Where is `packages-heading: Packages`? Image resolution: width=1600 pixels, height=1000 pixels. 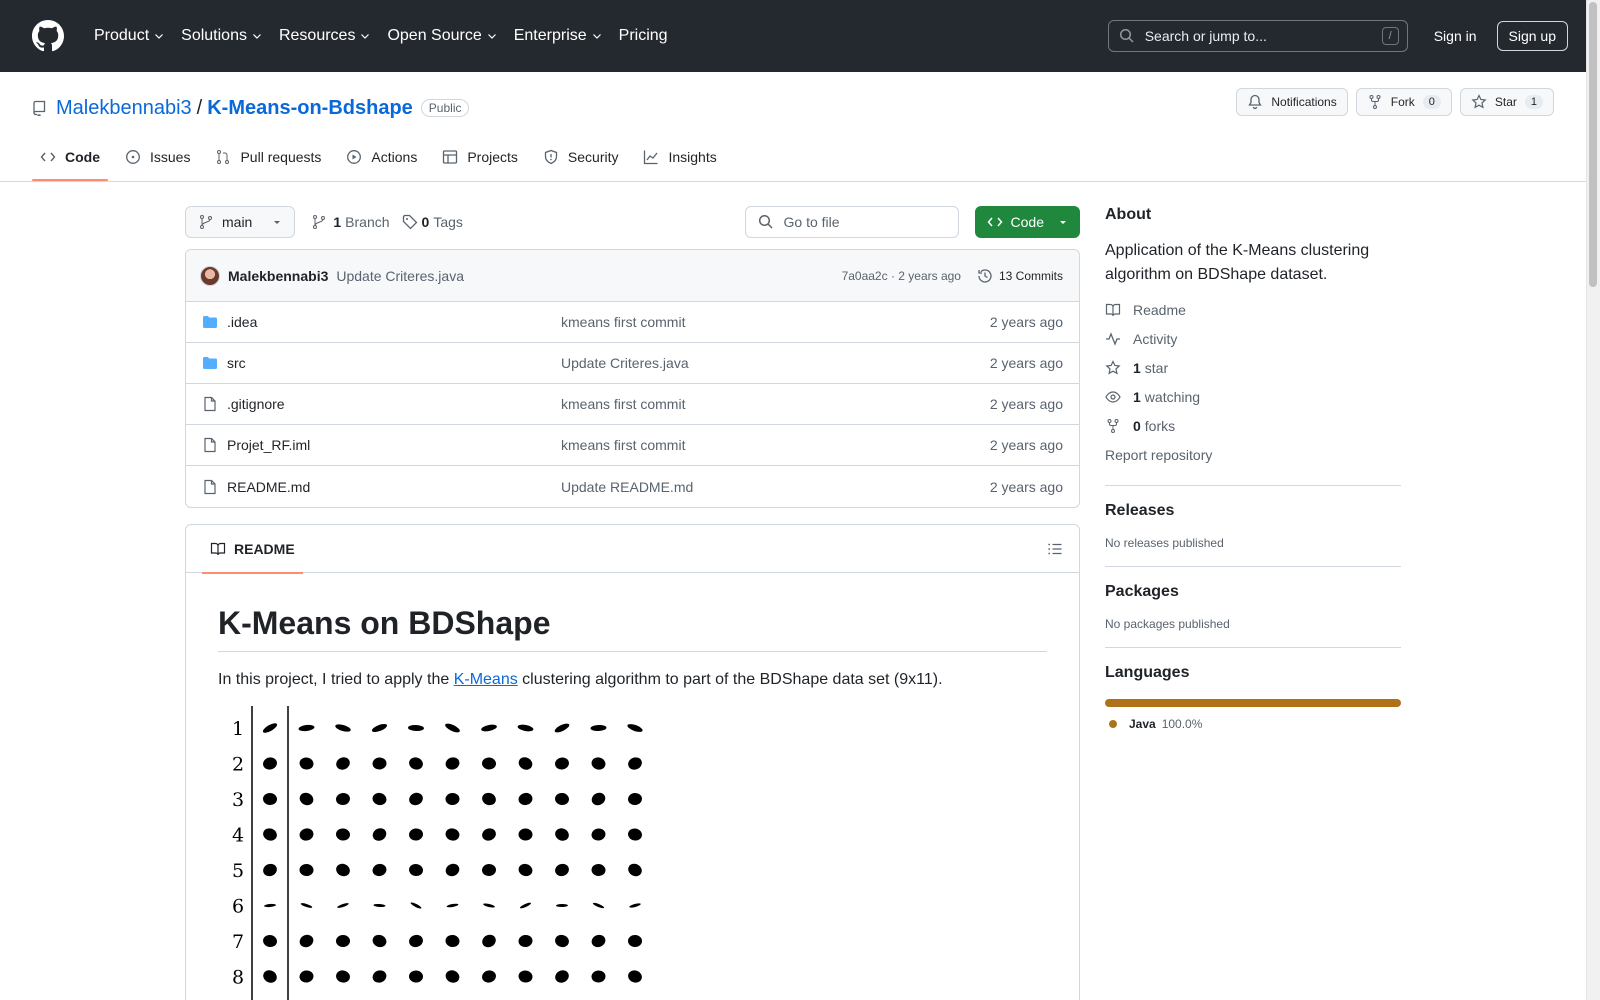 packages-heading: Packages is located at coordinates (1253, 592).